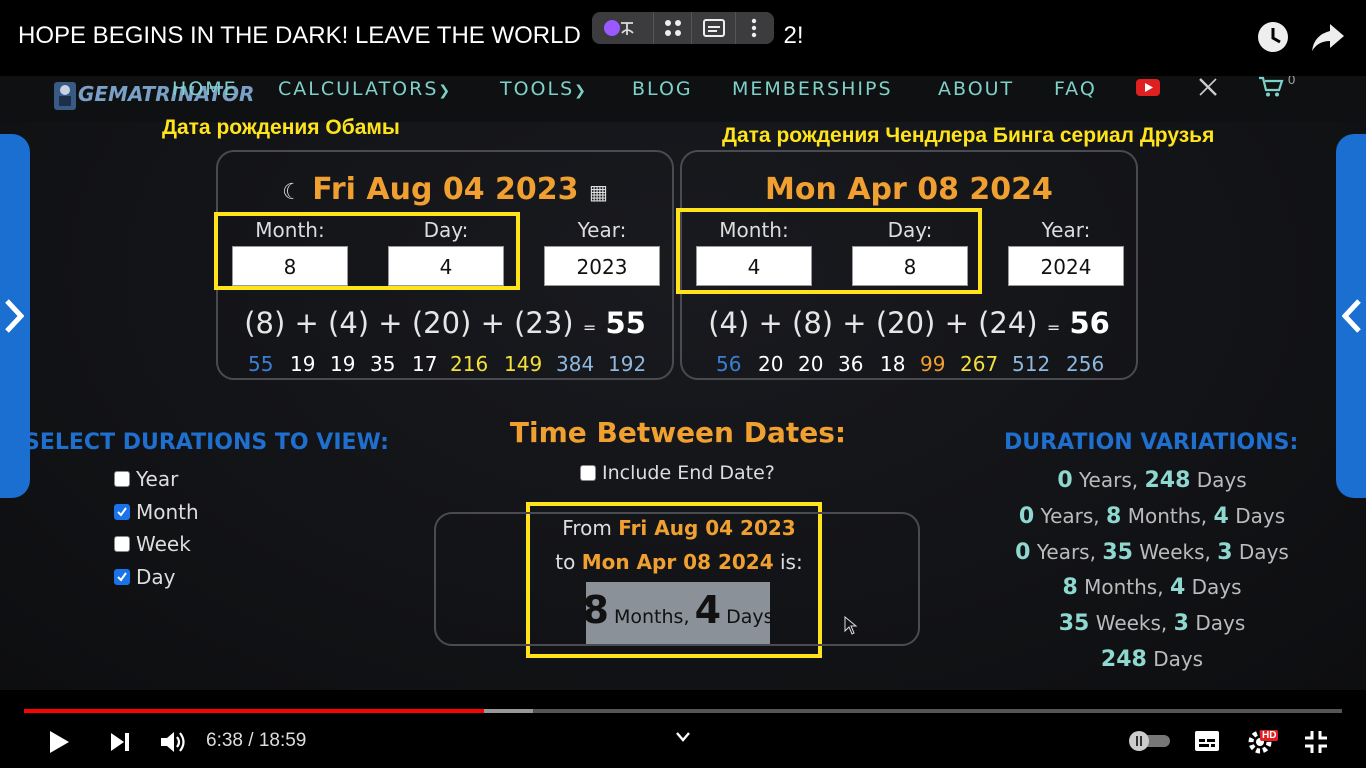 Image resolution: width=1366 pixels, height=768 pixels. Describe the element at coordinates (587, 528) in the screenshot. I see `from-prefix: From` at that location.